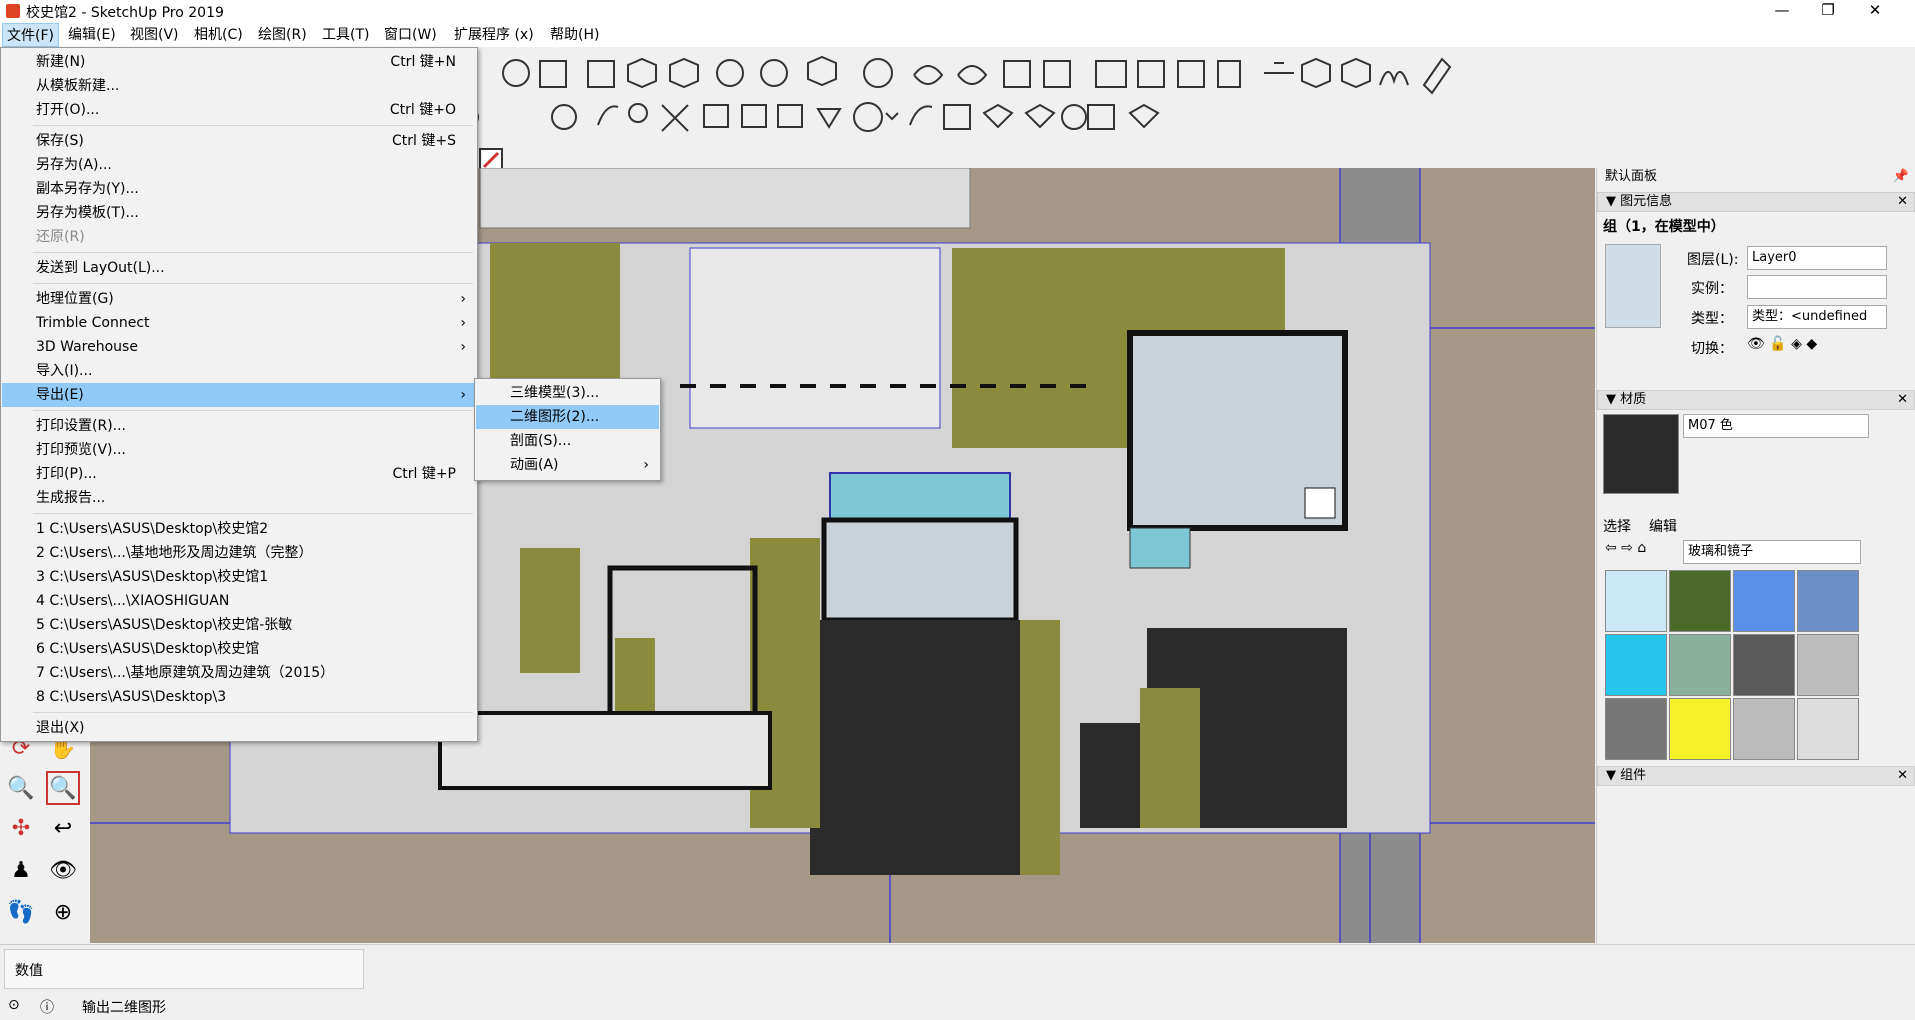 The height and width of the screenshot is (1020, 1915). Describe the element at coordinates (1828, 11) in the screenshot. I see `maximize-button: ❐` at that location.